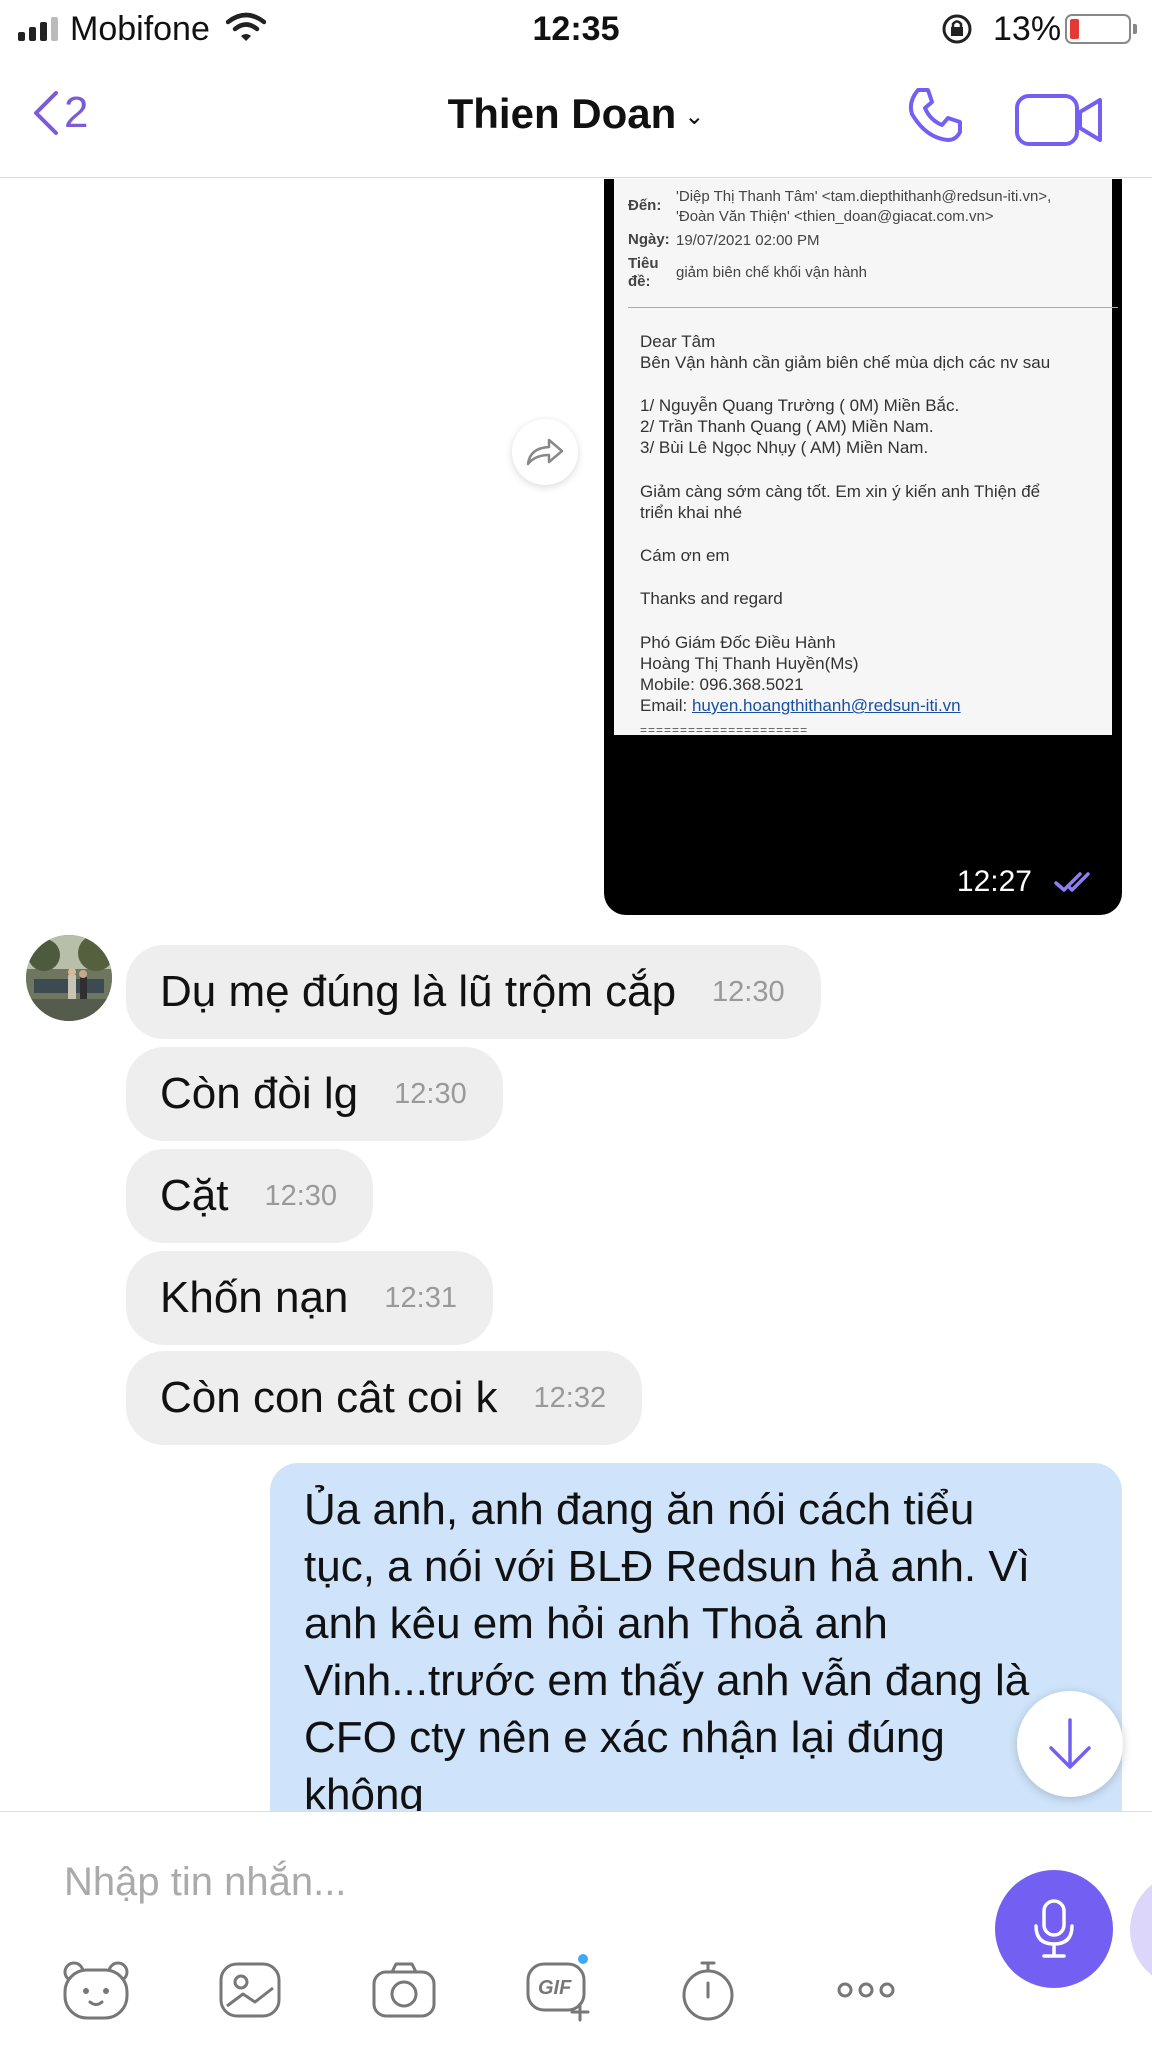 This screenshot has height=2048, width=1152. I want to click on more-icon, so click(866, 1990).